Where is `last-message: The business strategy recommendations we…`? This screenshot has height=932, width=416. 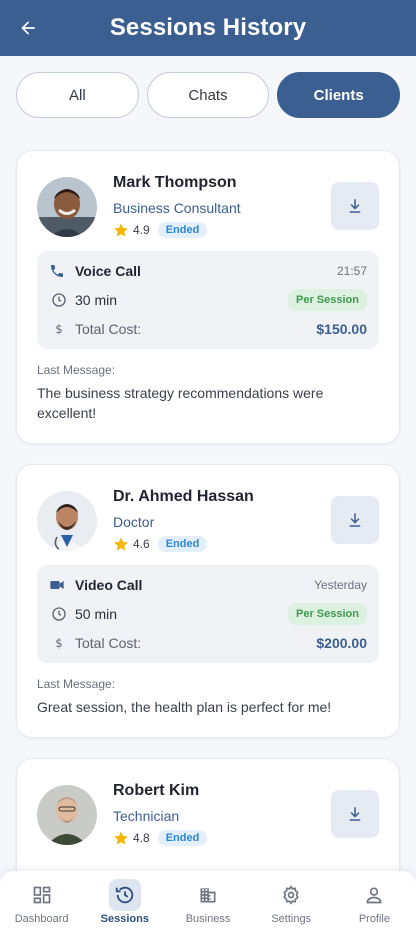
last-message: The business strategy recommendations we… is located at coordinates (180, 403).